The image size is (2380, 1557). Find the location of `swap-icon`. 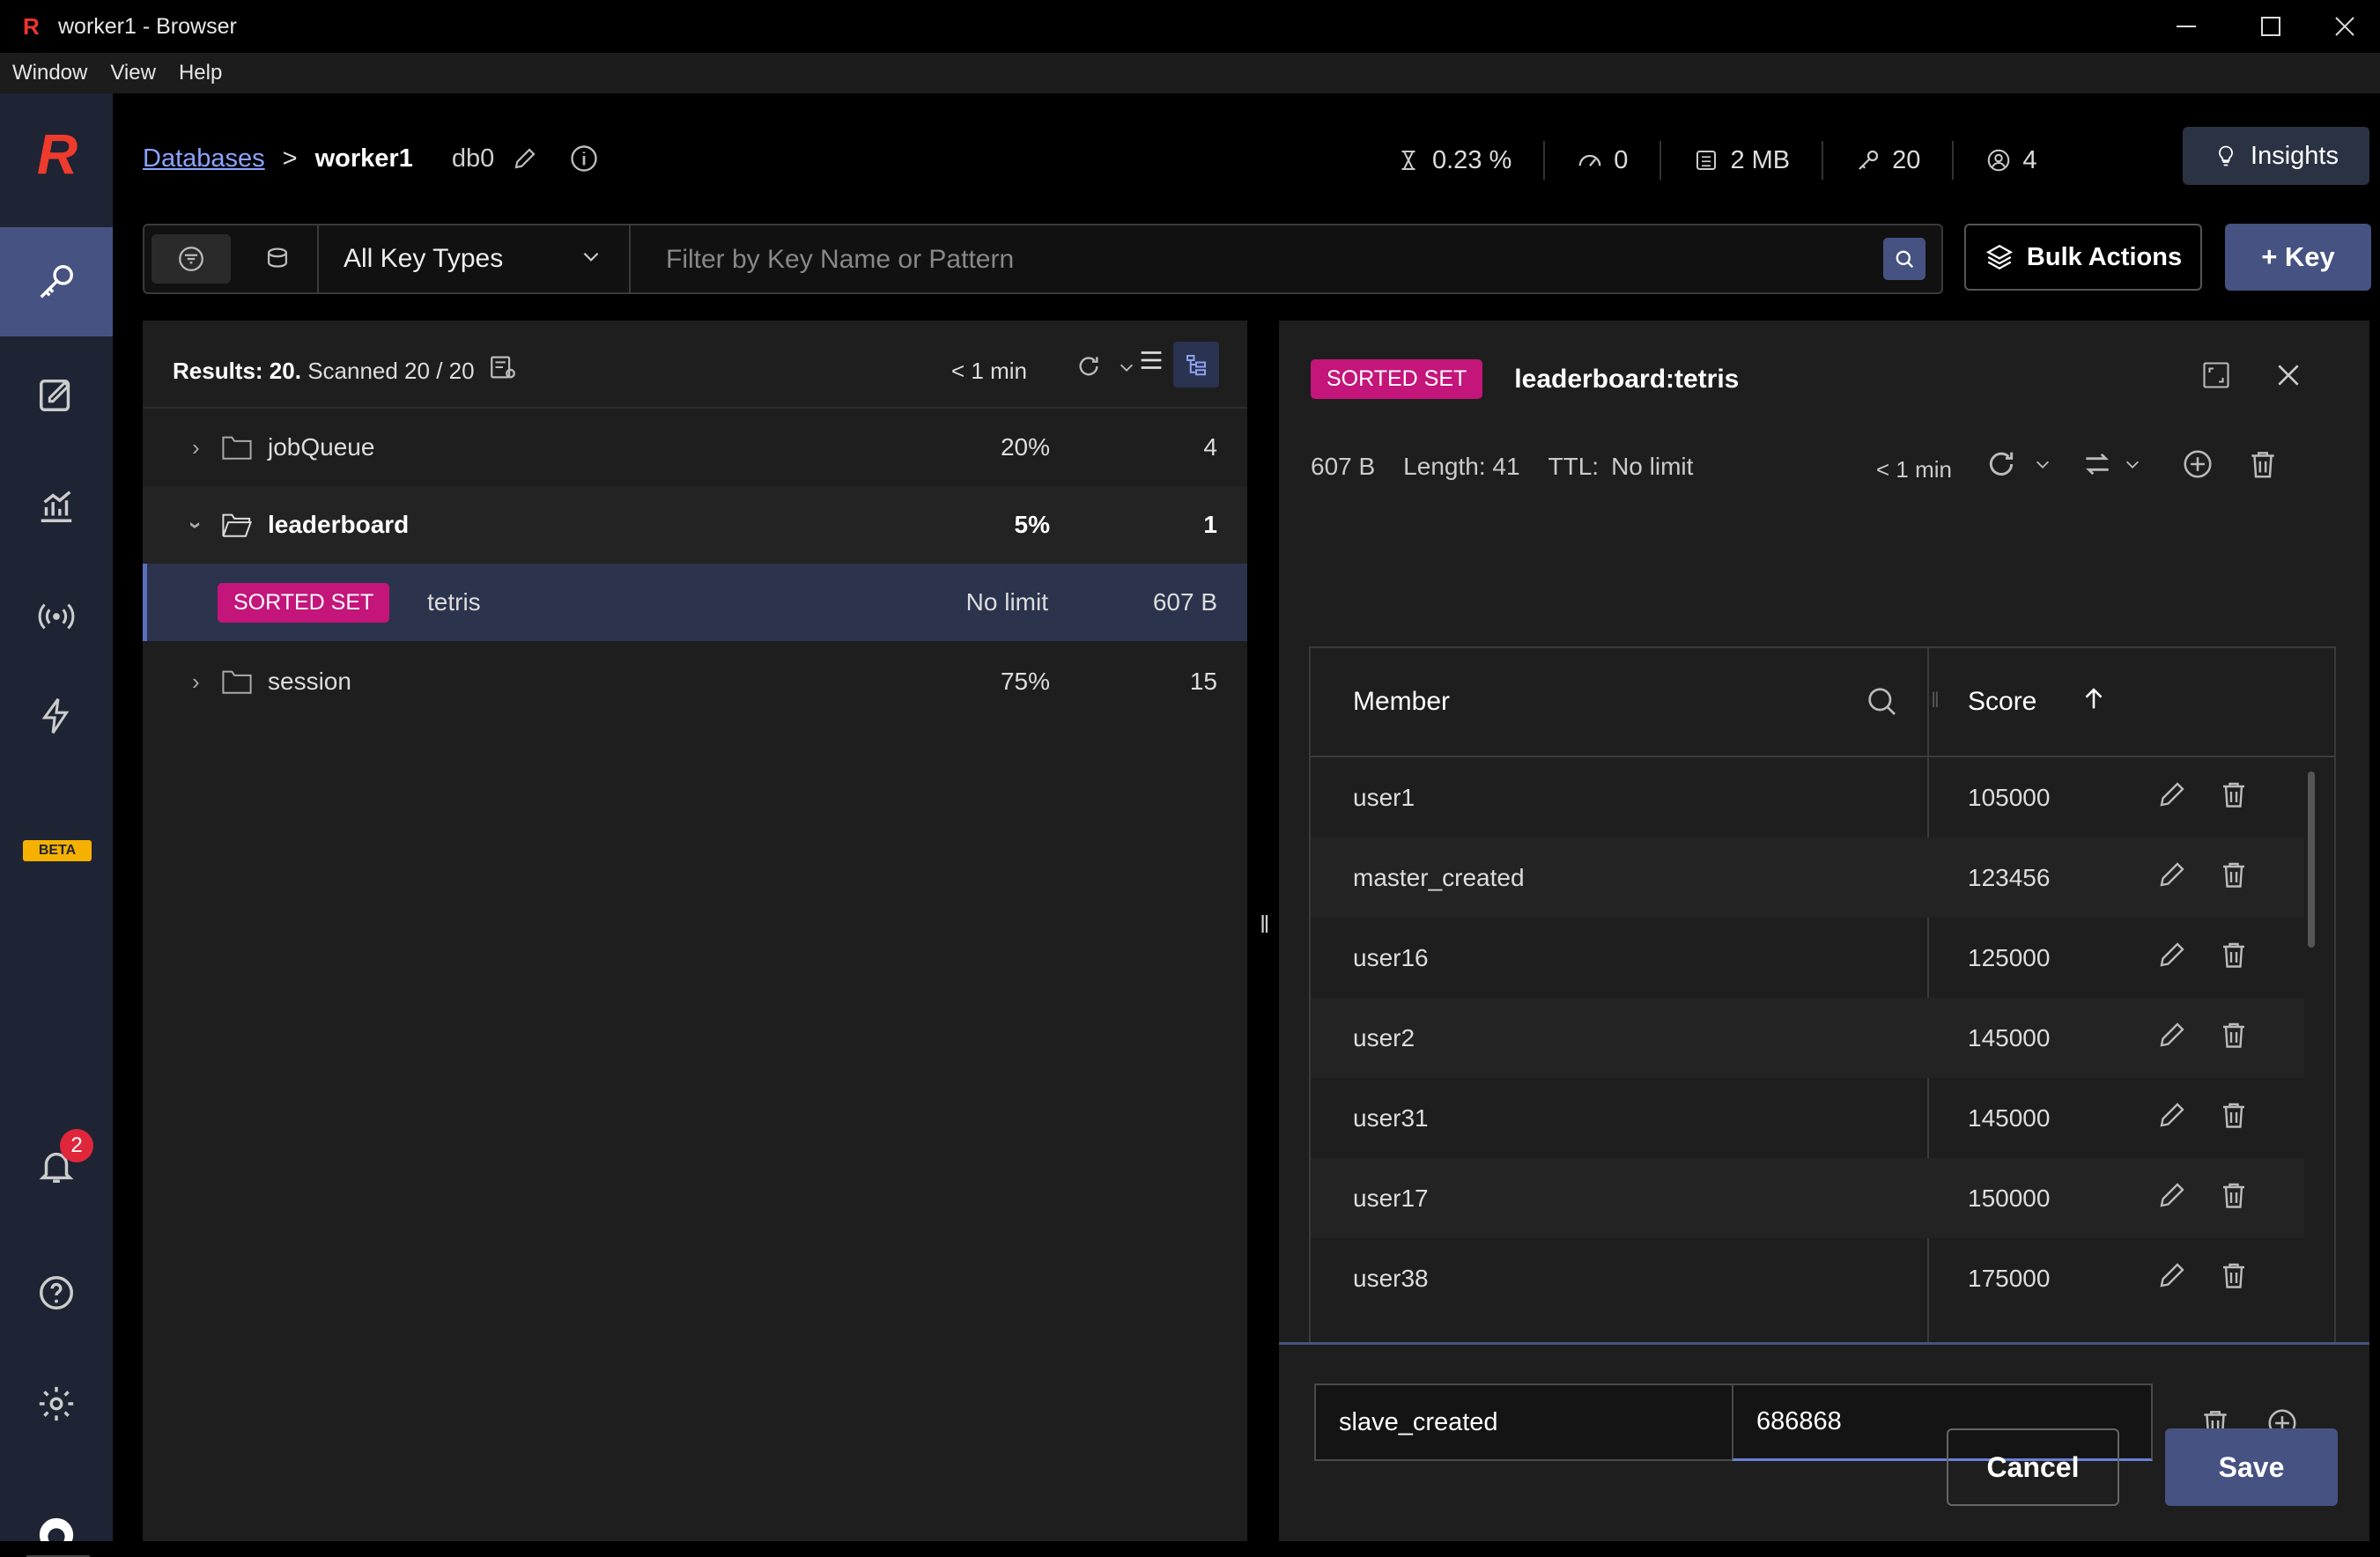

swap-icon is located at coordinates (2097, 464).